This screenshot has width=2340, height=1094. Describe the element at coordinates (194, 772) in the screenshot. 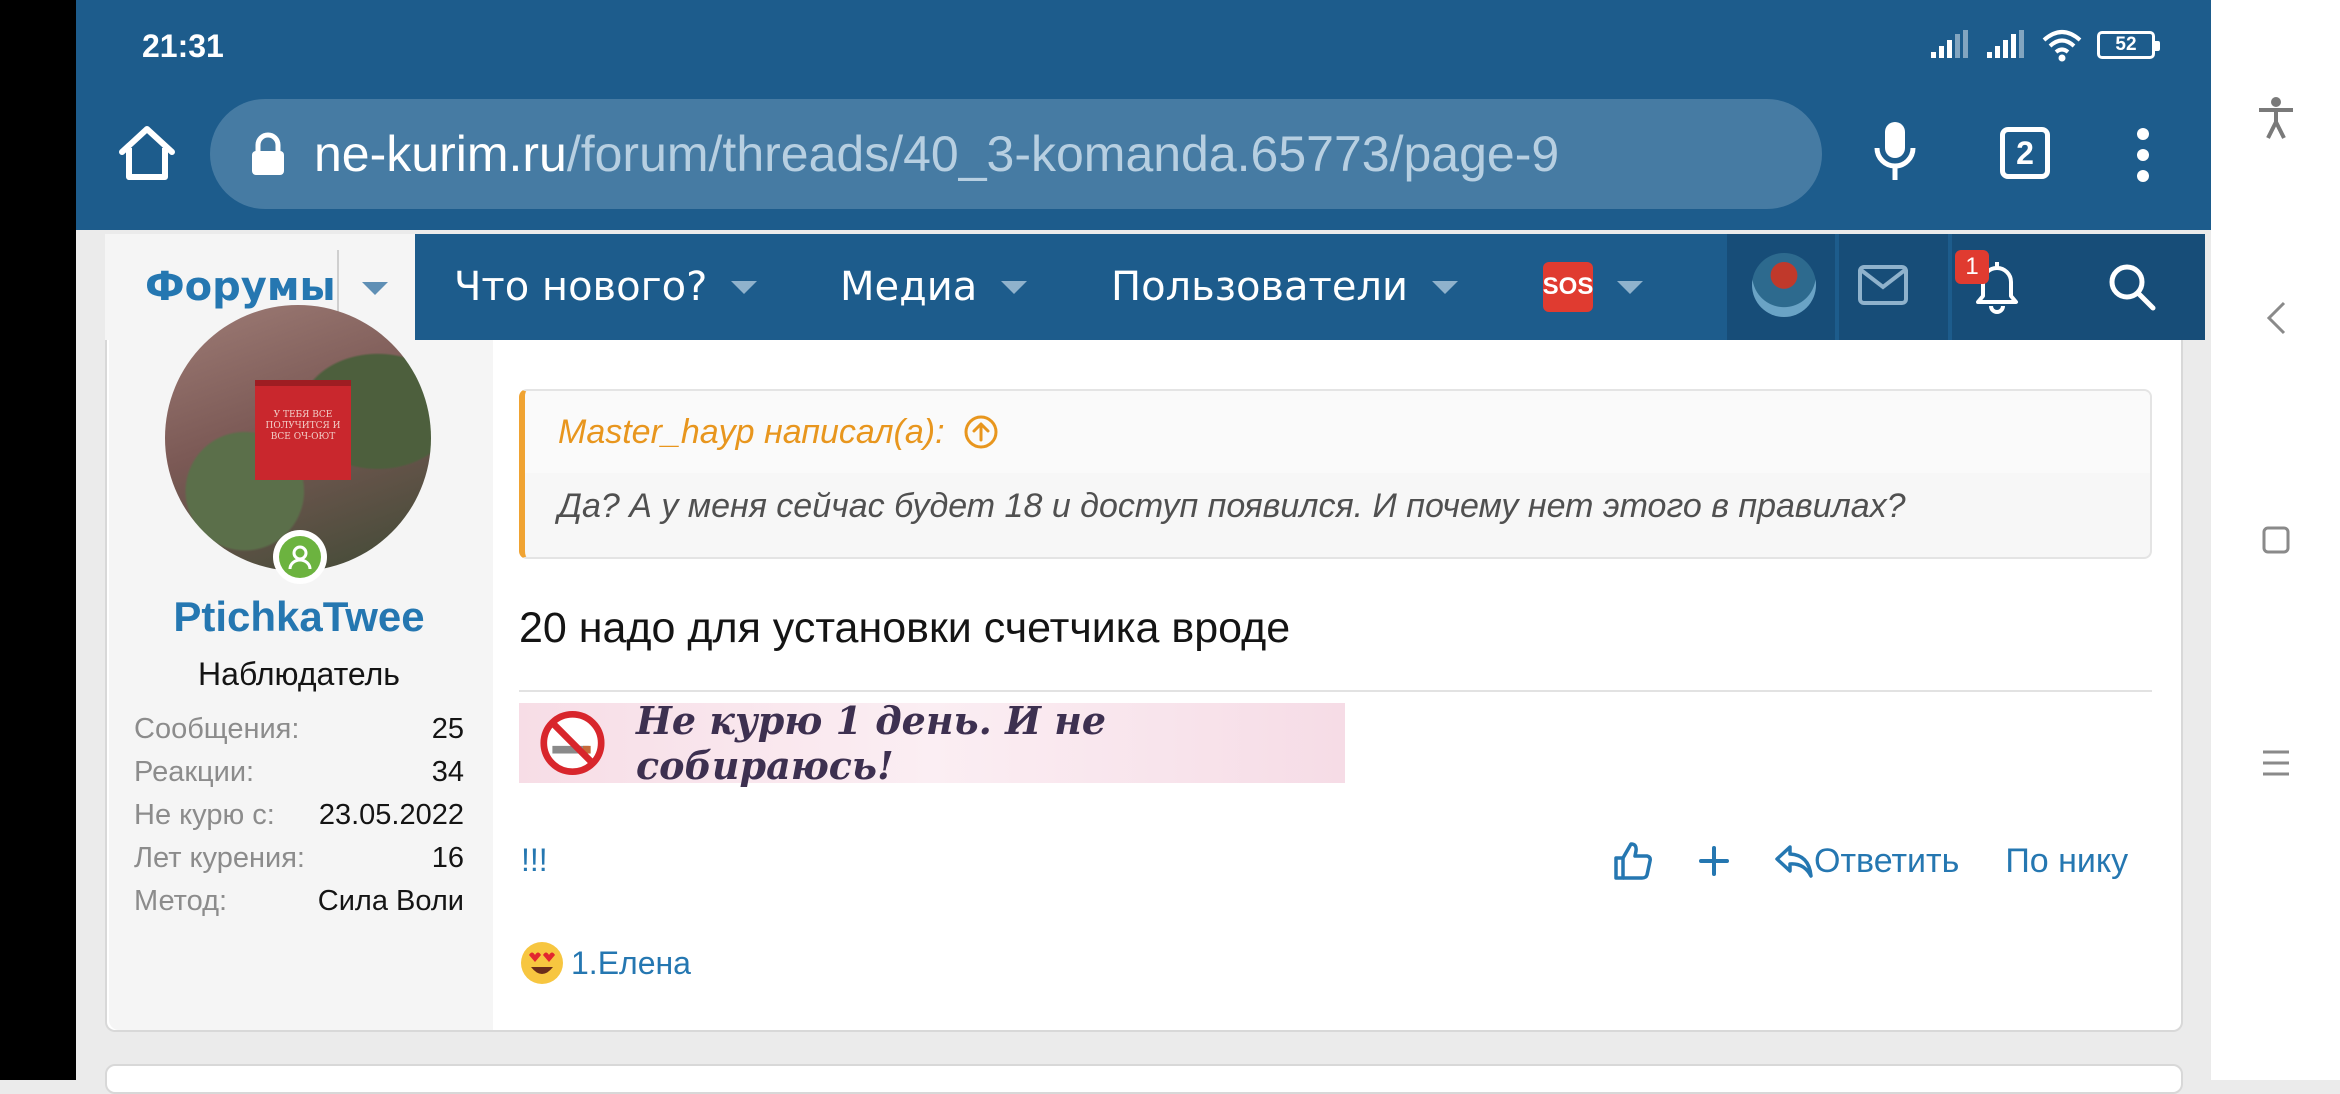

I see `stat-key: Реакции:` at that location.